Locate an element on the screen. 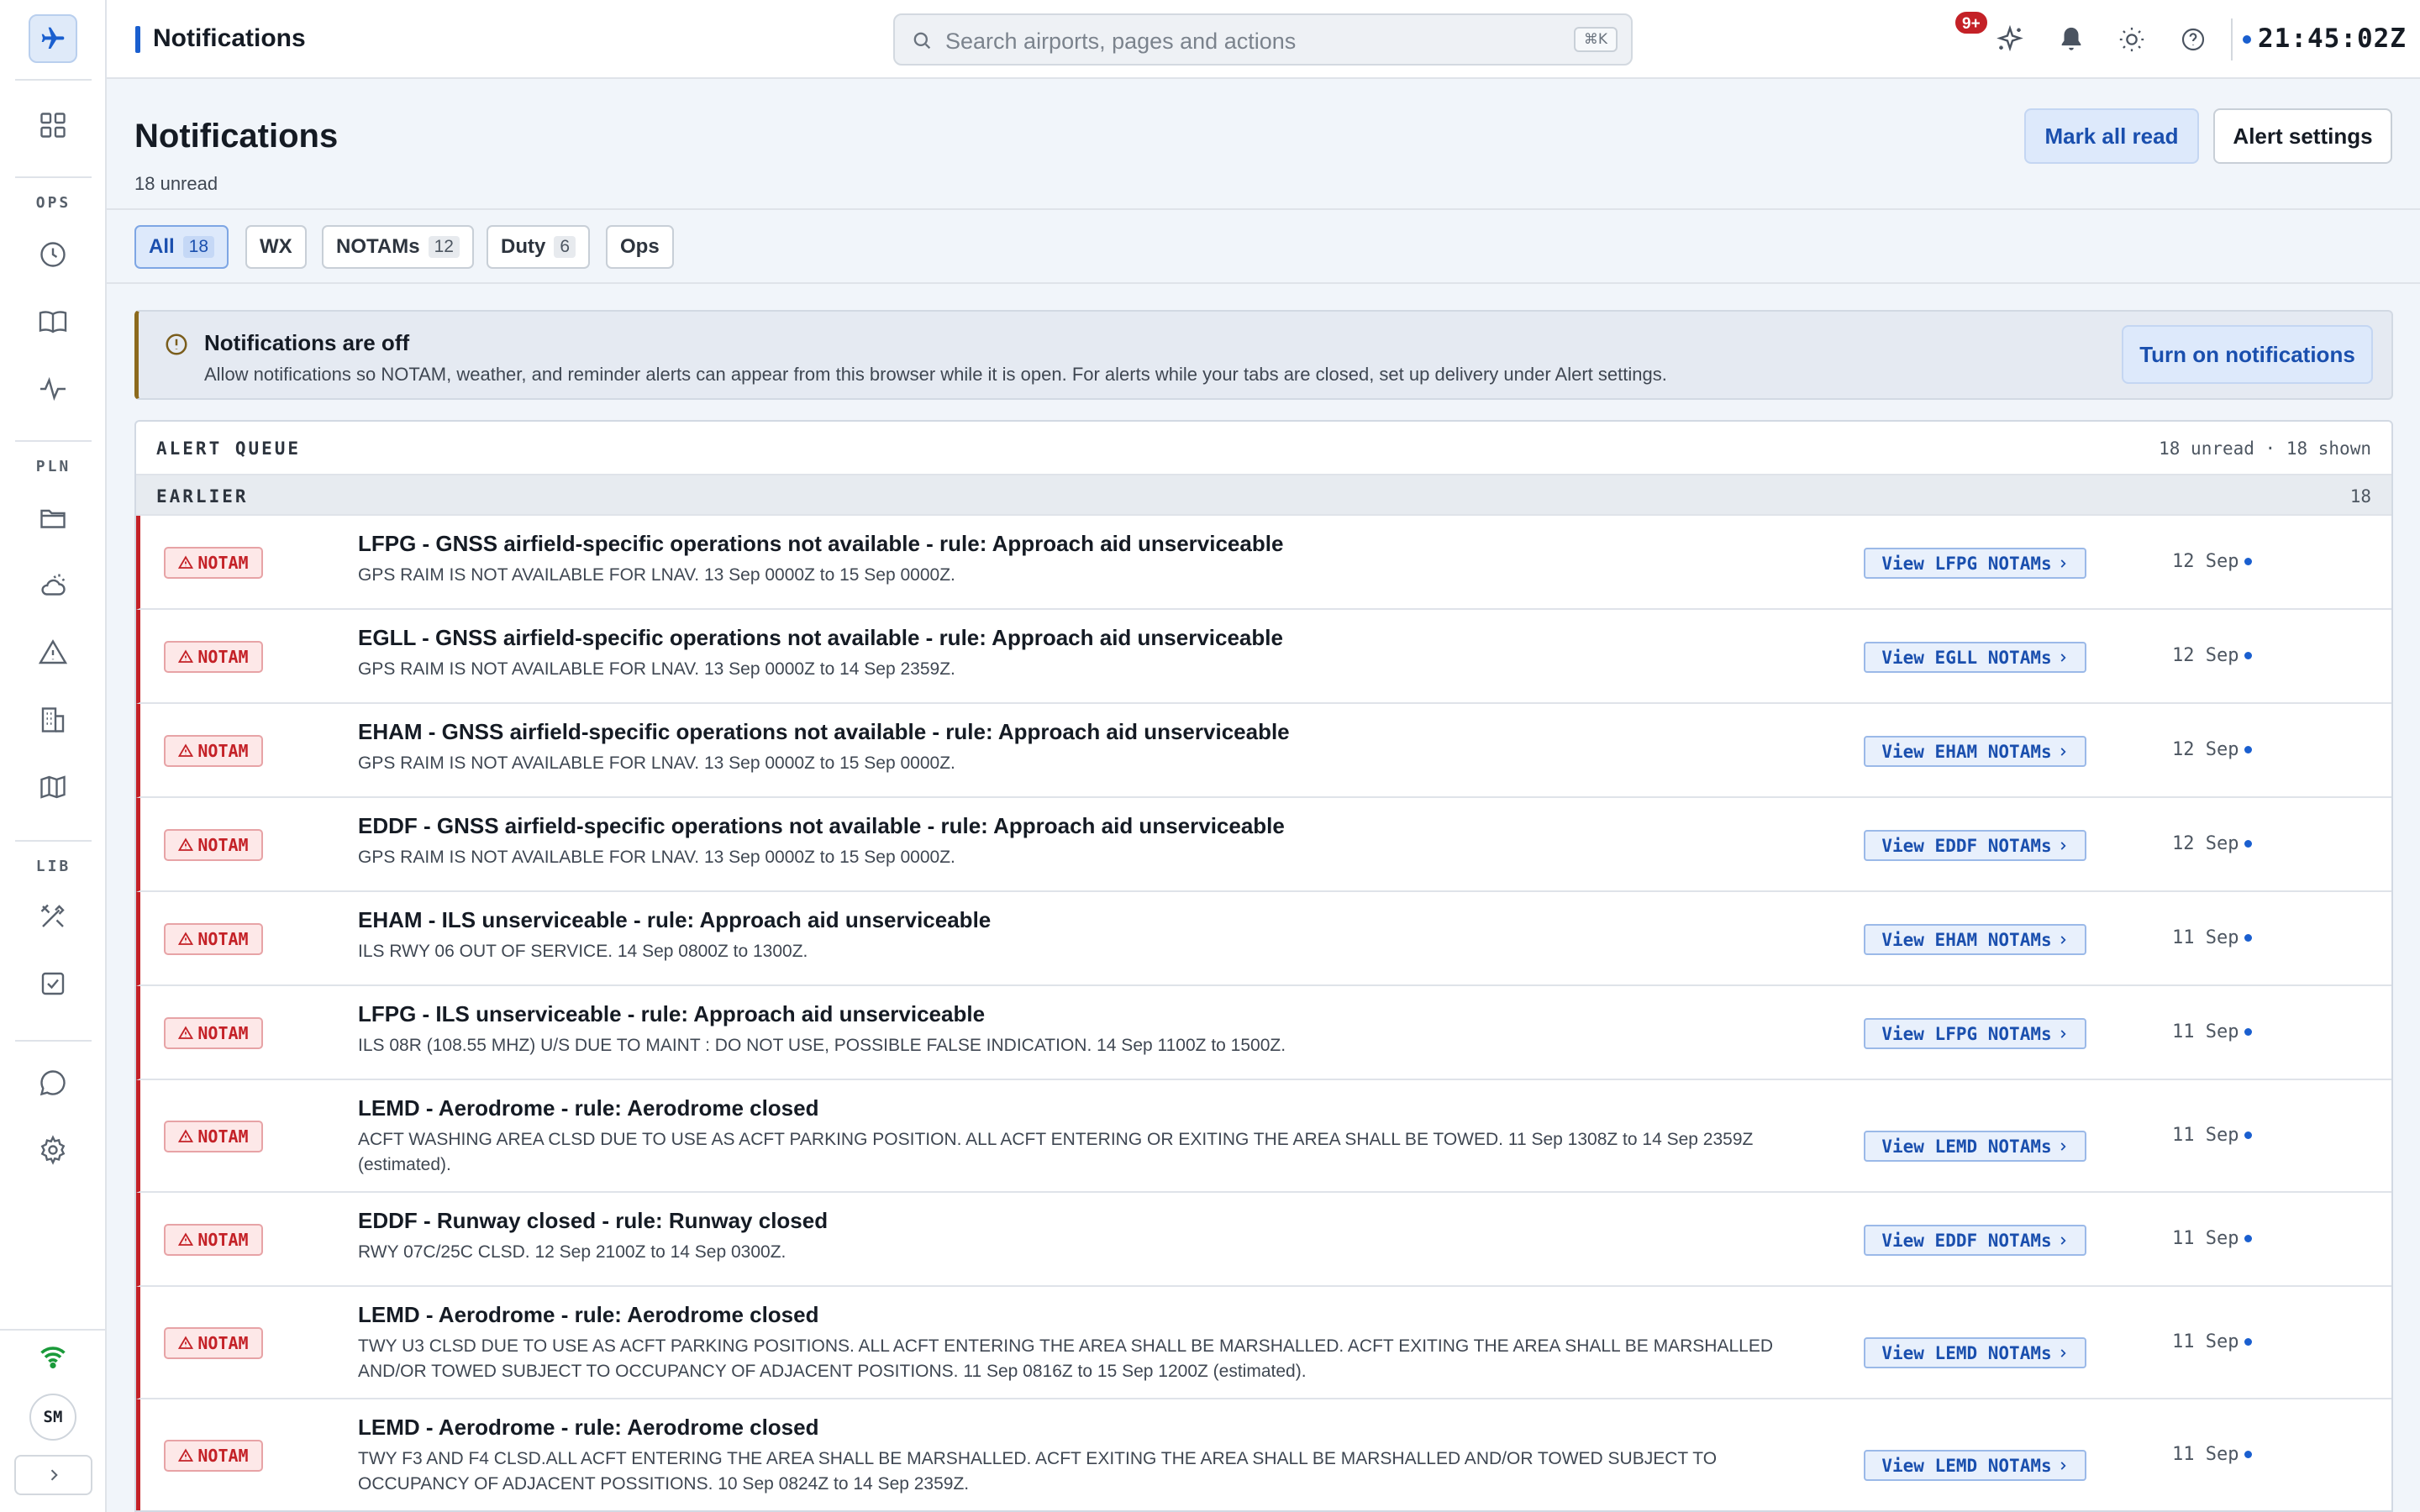  sidebar: OPS PLN LIB SM is located at coordinates (53, 756).